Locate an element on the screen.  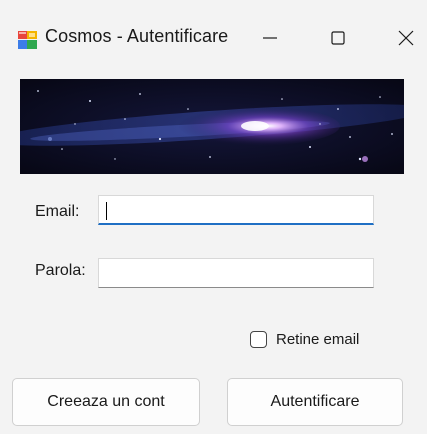
parola-label: Parola: is located at coordinates (60, 270).